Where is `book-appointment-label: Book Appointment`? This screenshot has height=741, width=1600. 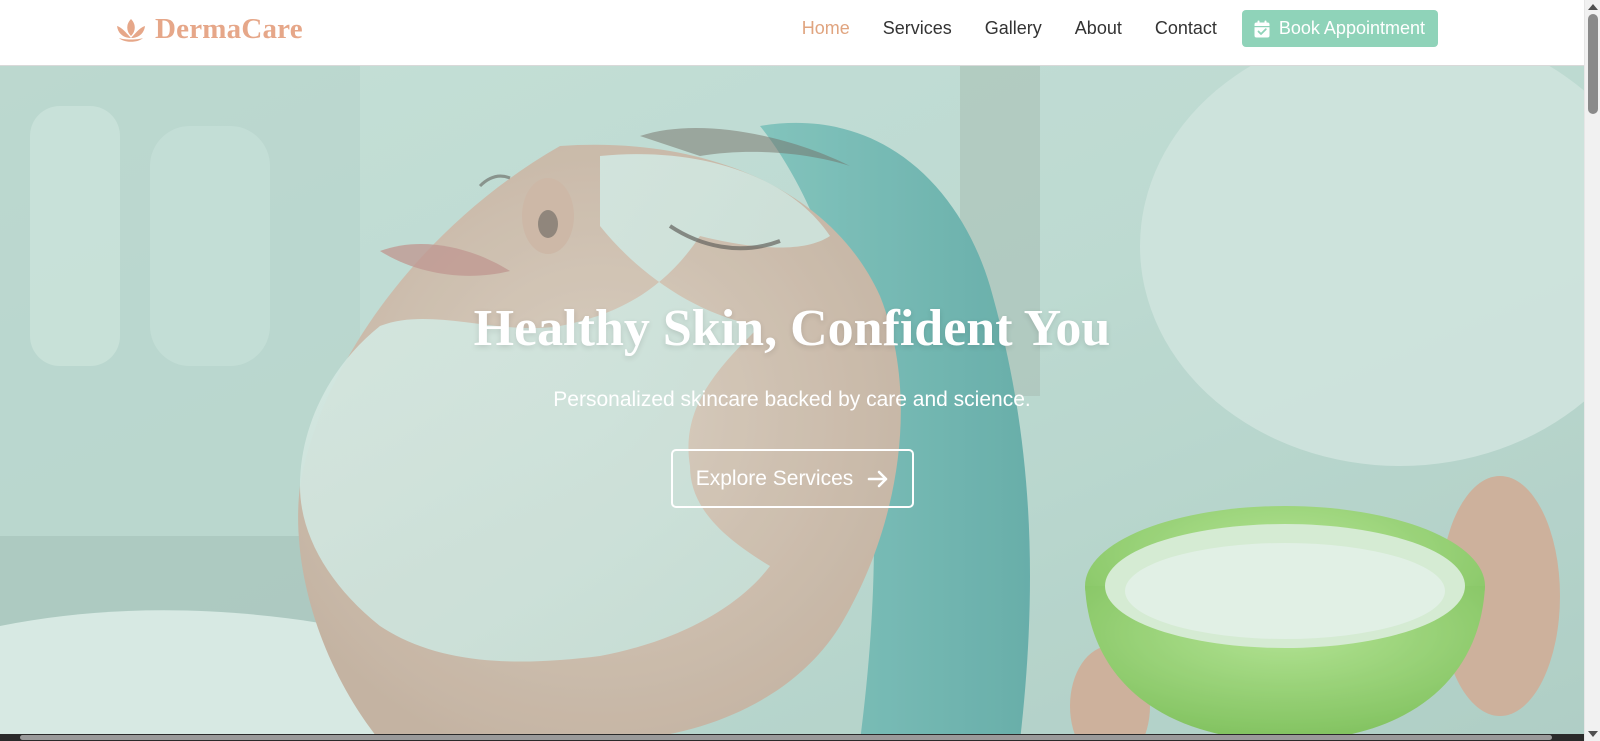 book-appointment-label: Book Appointment is located at coordinates (1351, 28).